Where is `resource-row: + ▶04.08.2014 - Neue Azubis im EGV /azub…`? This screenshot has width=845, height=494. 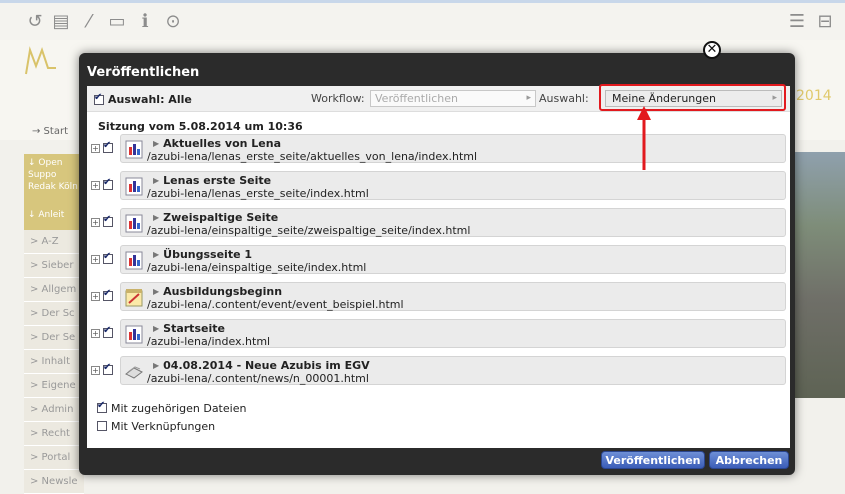 resource-row: + ▶04.08.2014 - Neue Azubis im EGV /azub… is located at coordinates (438, 370).